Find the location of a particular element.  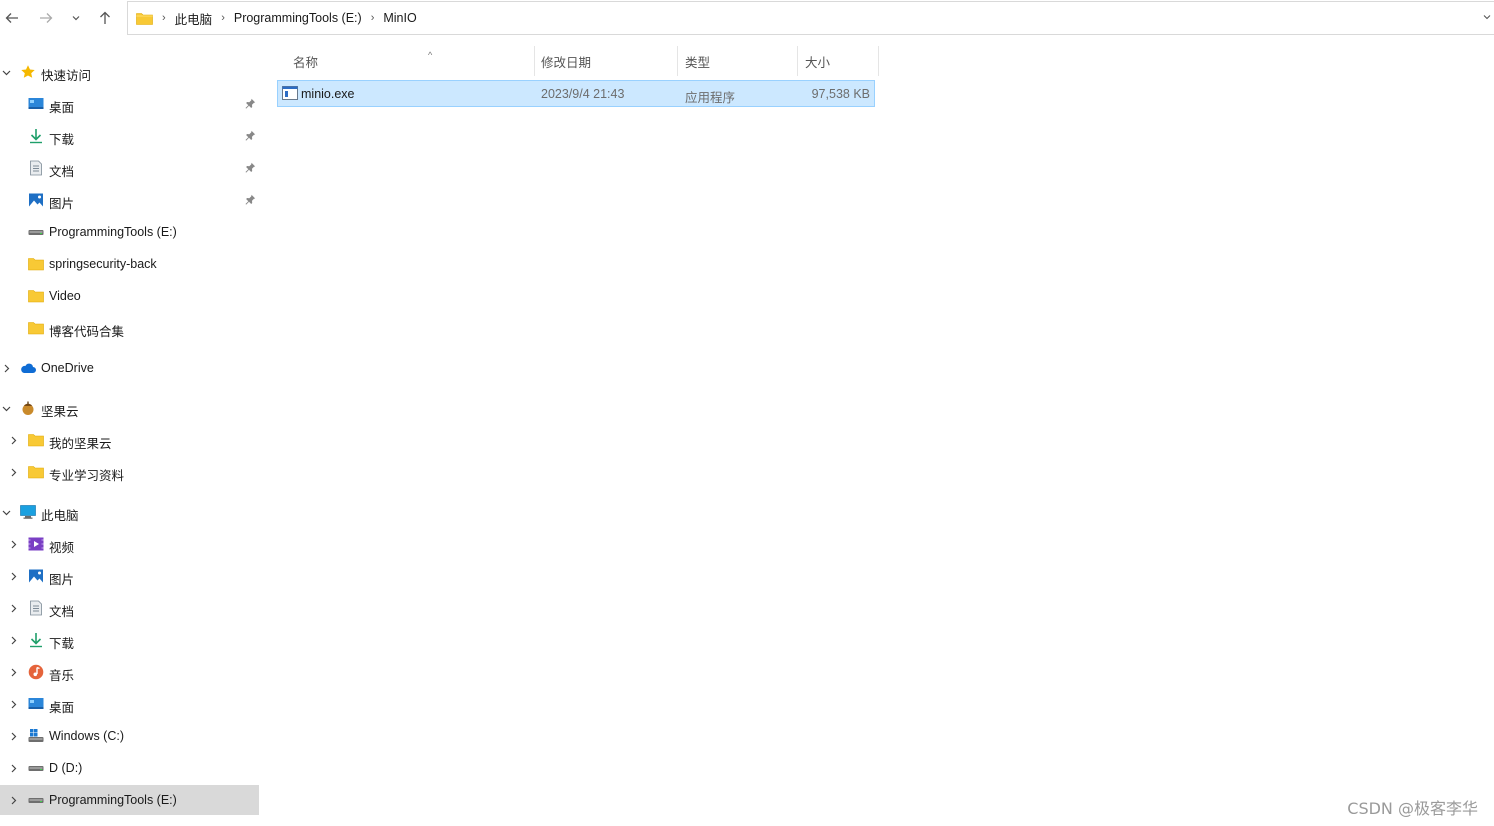

nav-label: 专业学习资料 is located at coordinates (87, 476).